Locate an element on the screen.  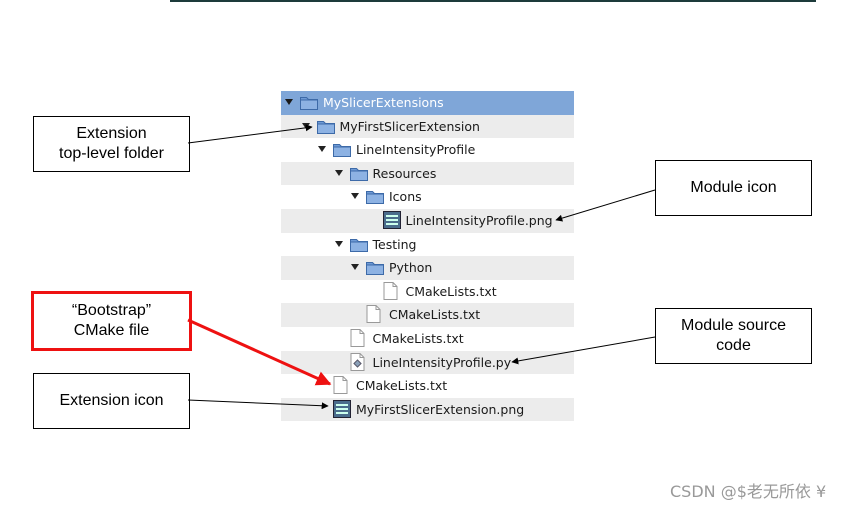
arrow-extension-icon is located at coordinates (258, 404).